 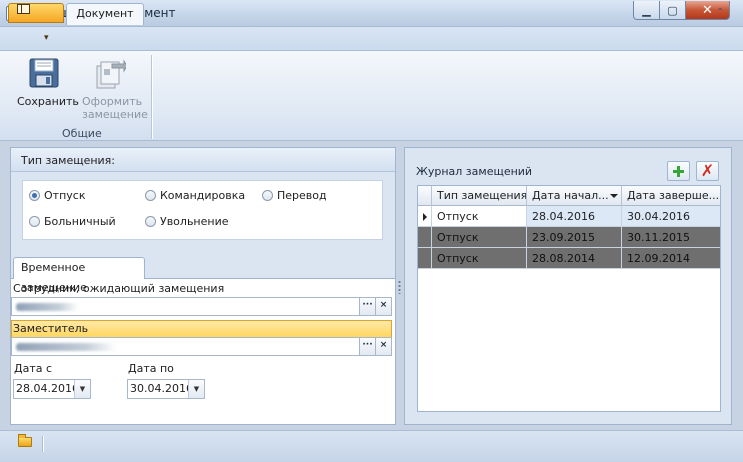 I want to click on table-cell: 12.09.2014, so click(x=671, y=258).